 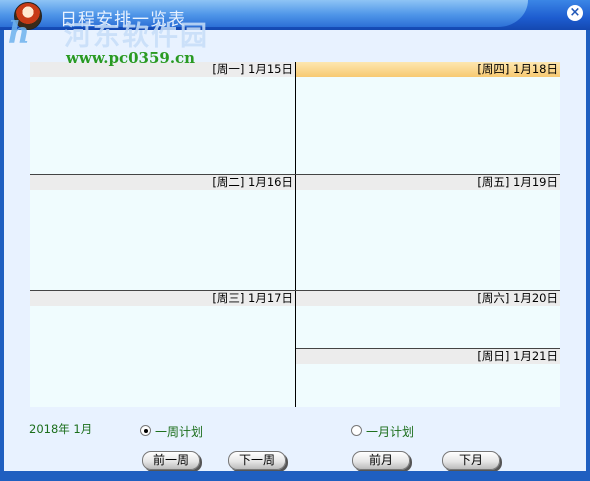 I want to click on day-header-wed: [周三] 1月17日, so click(x=162, y=298).